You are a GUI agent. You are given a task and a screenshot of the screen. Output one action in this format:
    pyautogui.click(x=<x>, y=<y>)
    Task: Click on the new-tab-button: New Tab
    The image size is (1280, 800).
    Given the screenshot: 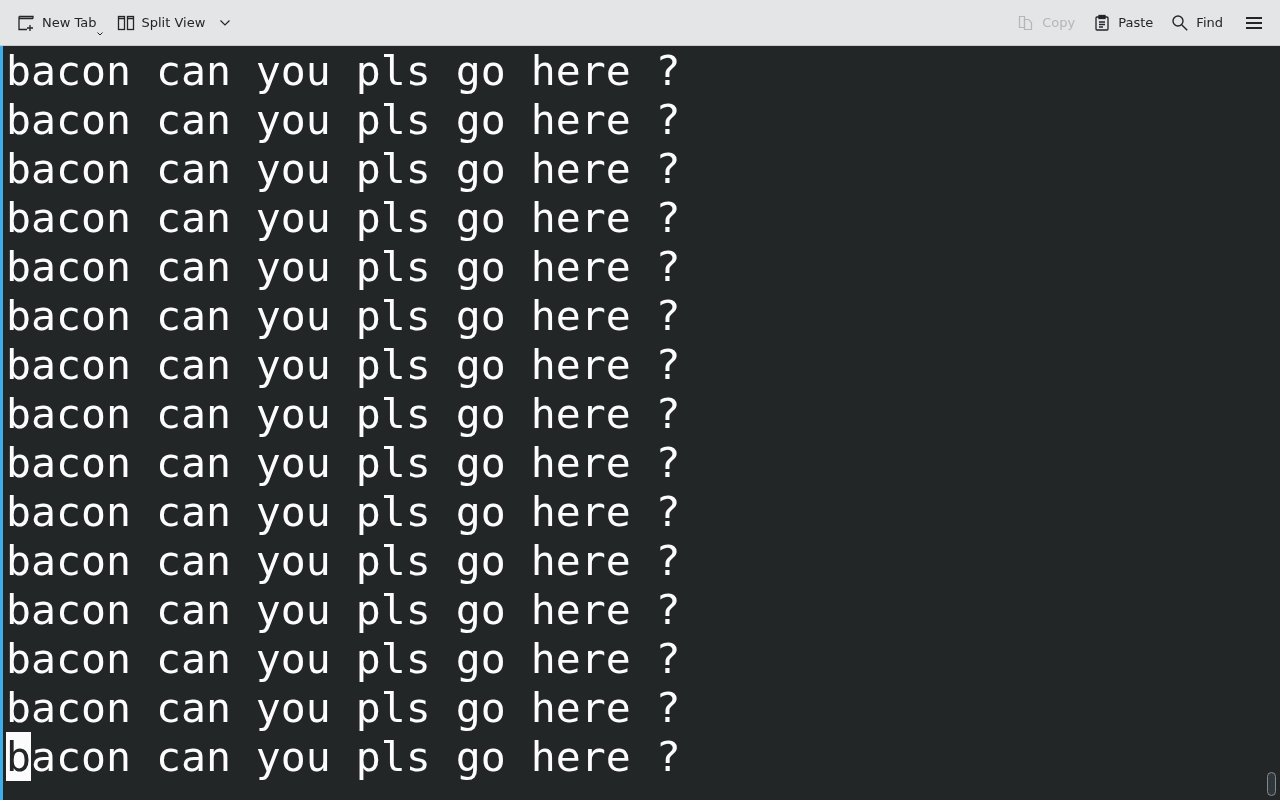 What is the action you would take?
    pyautogui.click(x=57, y=22)
    